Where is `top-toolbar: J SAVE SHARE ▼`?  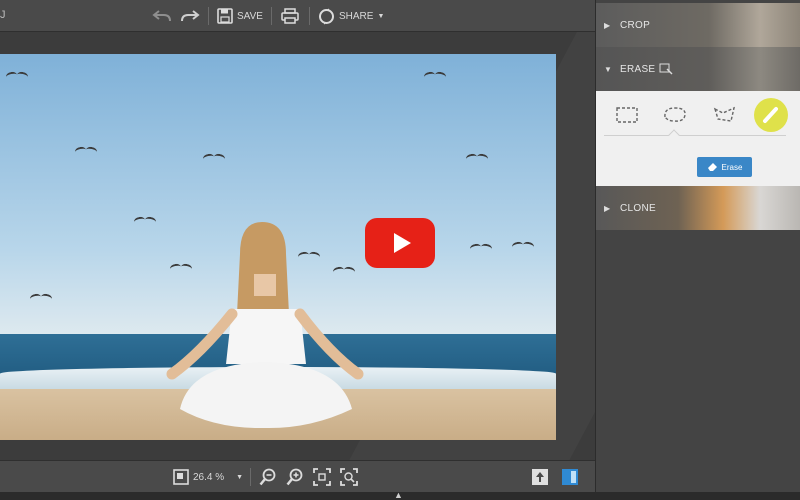
top-toolbar: J SAVE SHARE ▼ is located at coordinates (297, 16).